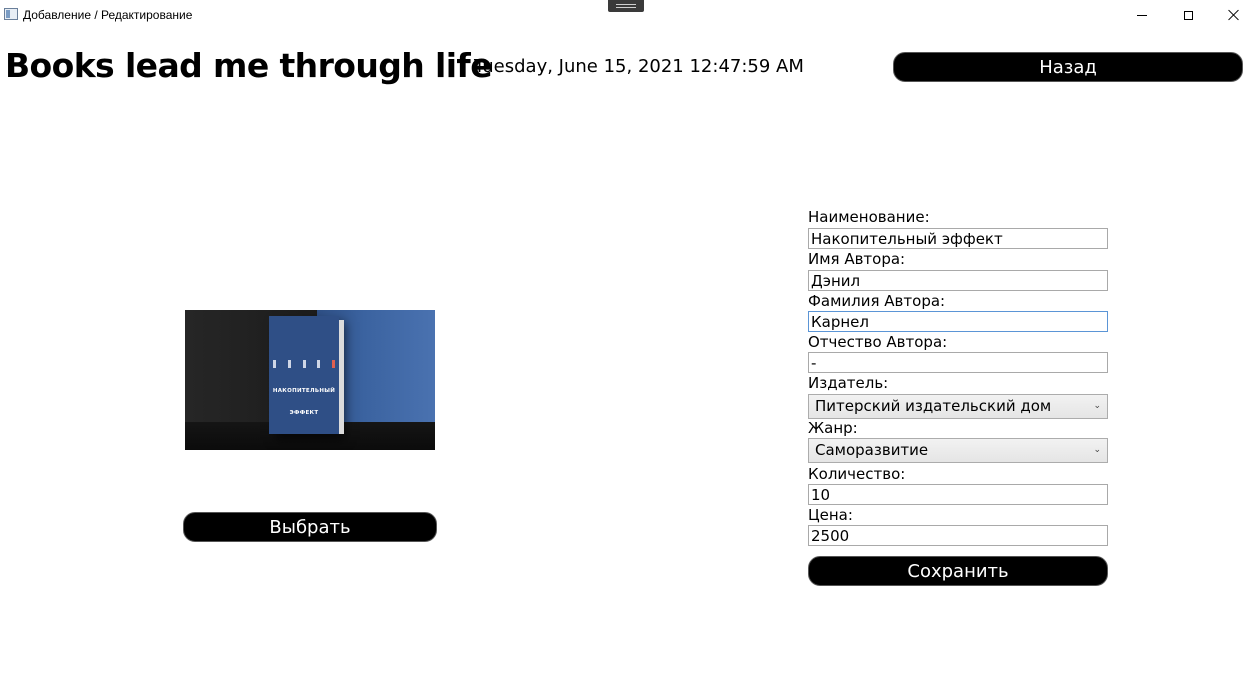 The width and height of the screenshot is (1252, 693). What do you see at coordinates (249, 65) in the screenshot?
I see `app-title: Books lead me through life` at bounding box center [249, 65].